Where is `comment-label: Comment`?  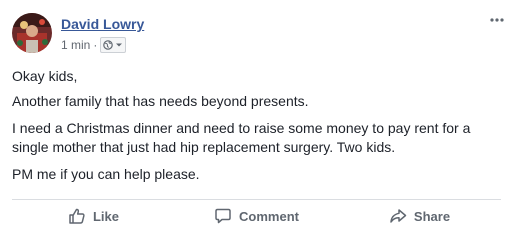 comment-label: Comment is located at coordinates (269, 216).